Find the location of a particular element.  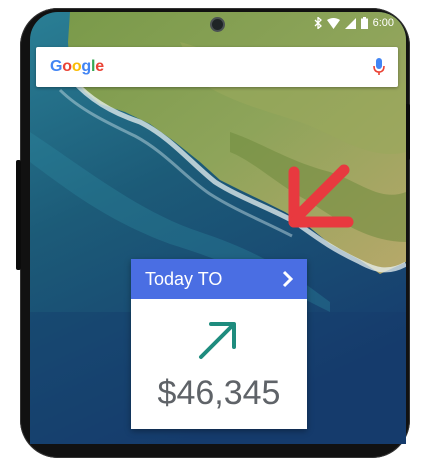

front-camera is located at coordinates (217, 24).